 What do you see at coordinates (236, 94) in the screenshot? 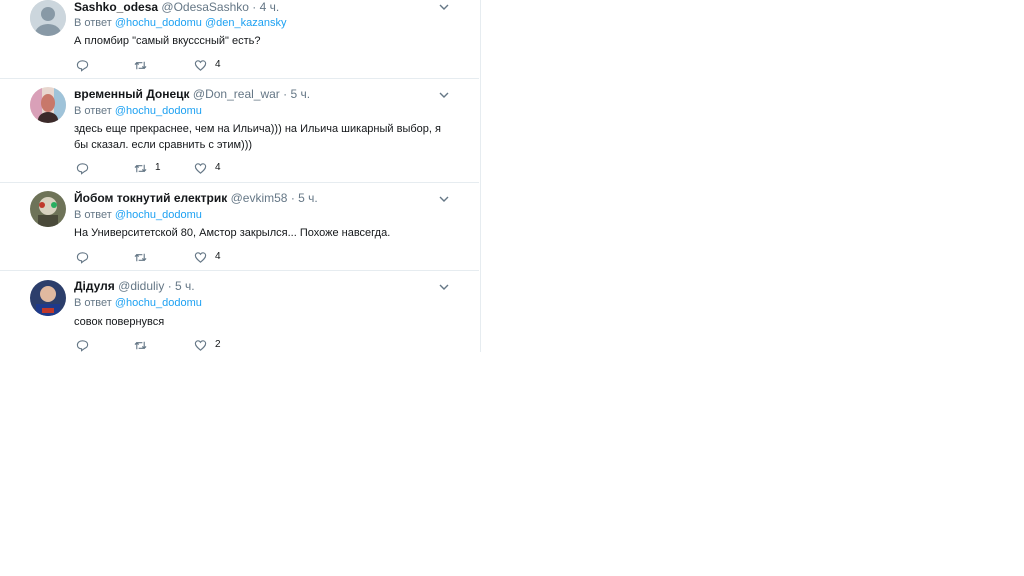
I see `username: @Don_real_war` at bounding box center [236, 94].